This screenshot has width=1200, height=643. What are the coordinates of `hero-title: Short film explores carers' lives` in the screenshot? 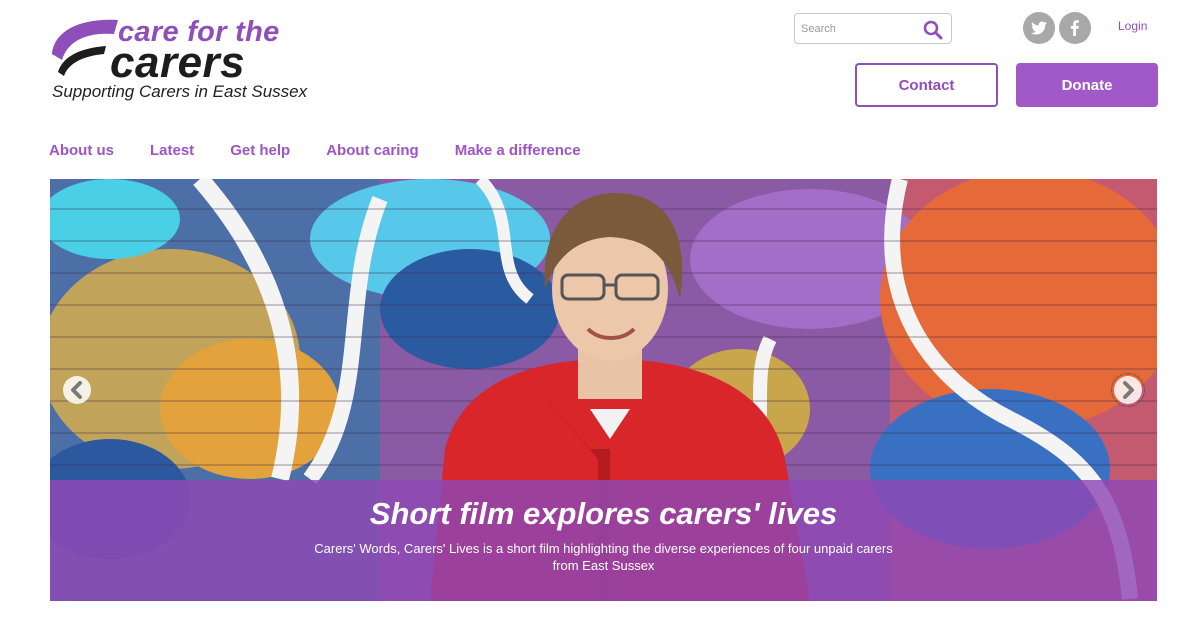 It's located at (603, 514).